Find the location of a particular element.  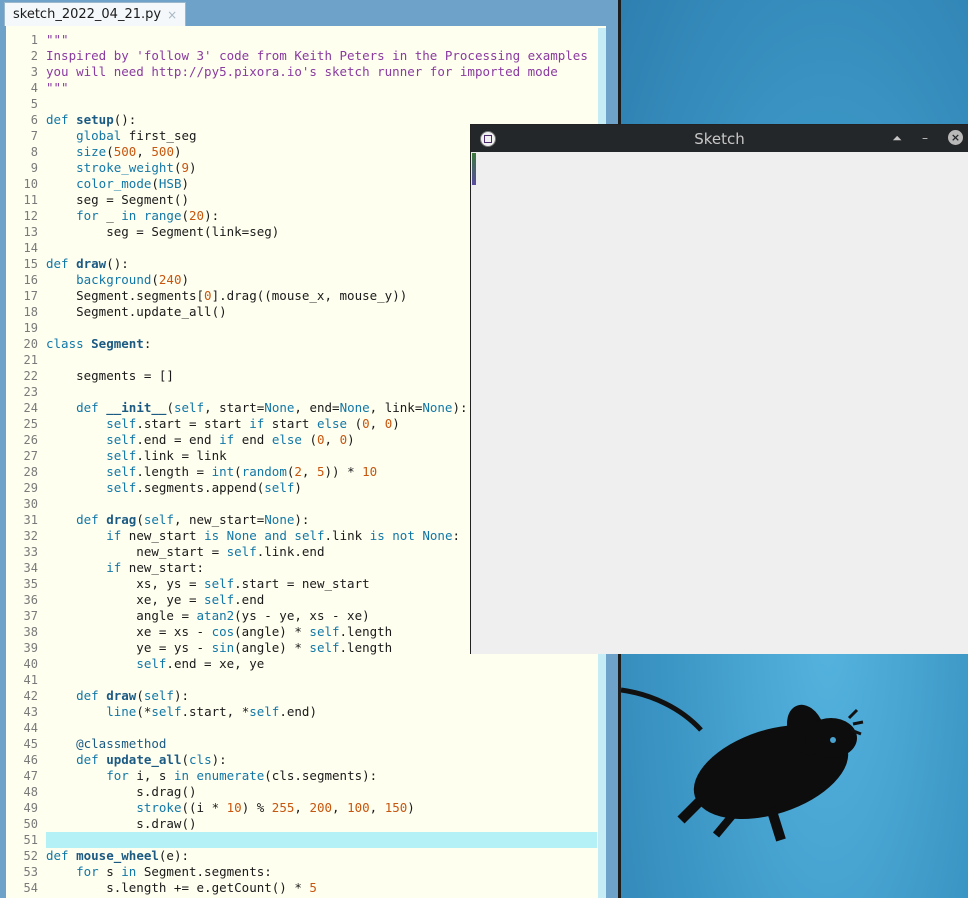

line-number: 38 is located at coordinates (30, 632).